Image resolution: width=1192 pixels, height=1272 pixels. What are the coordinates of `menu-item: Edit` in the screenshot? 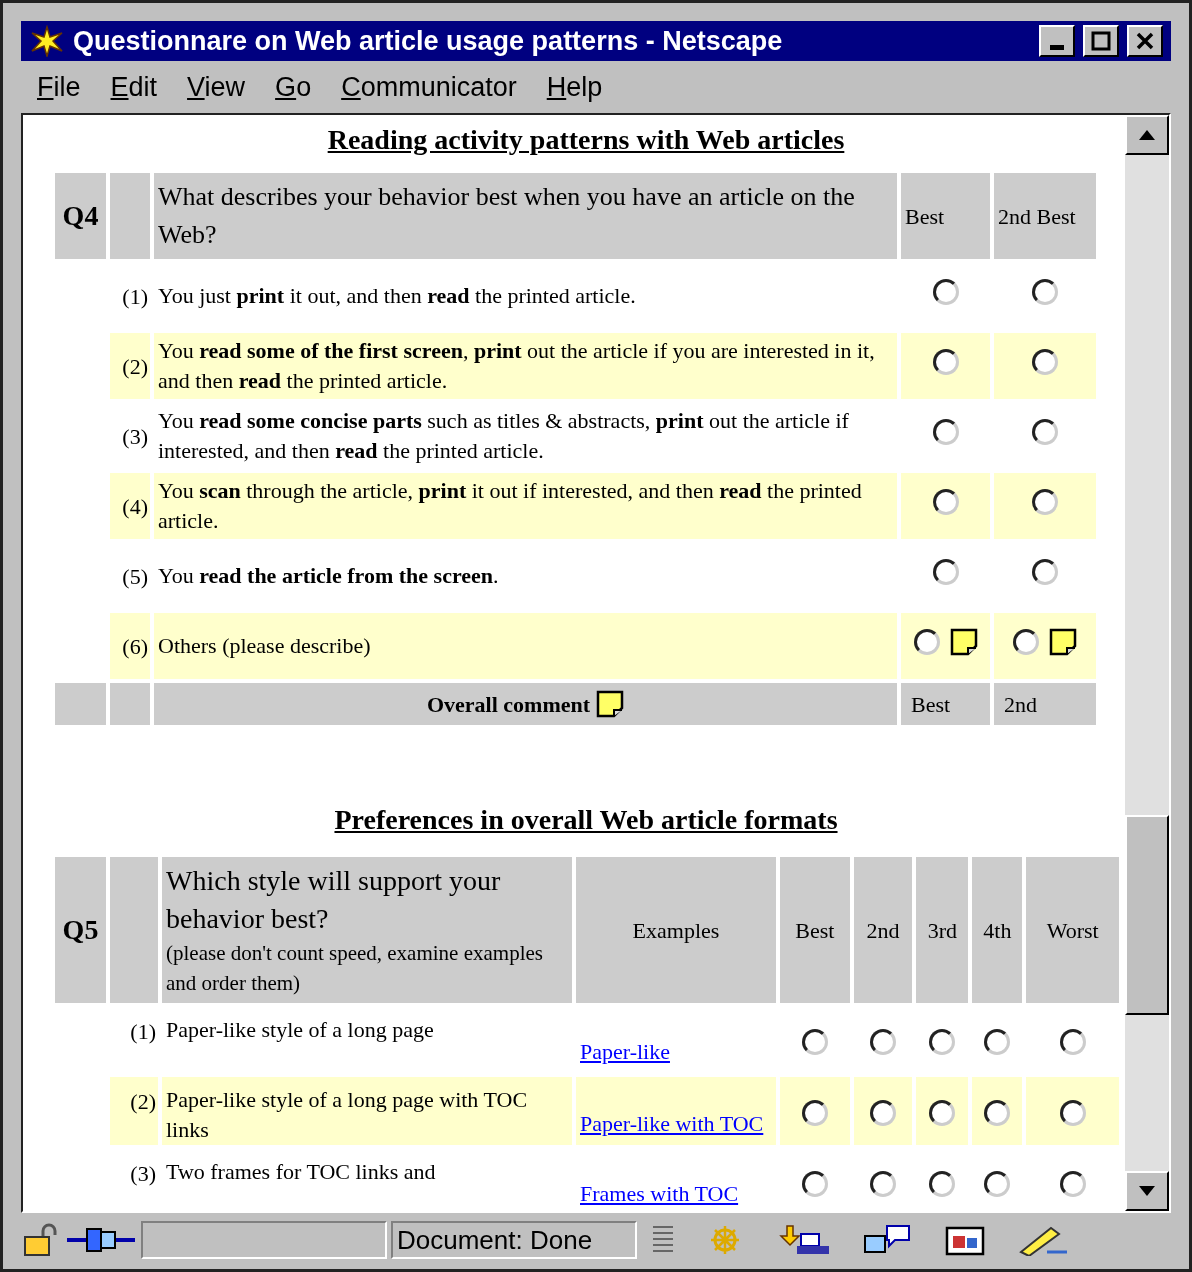 It's located at (134, 87).